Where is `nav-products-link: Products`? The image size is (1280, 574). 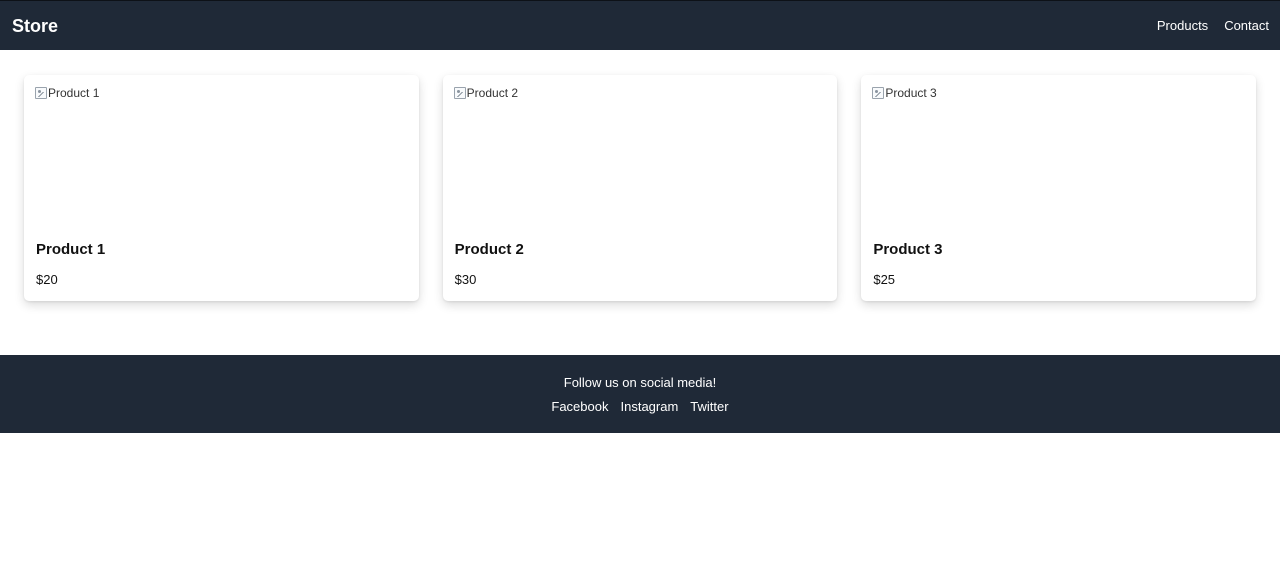 nav-products-link: Products is located at coordinates (1182, 25).